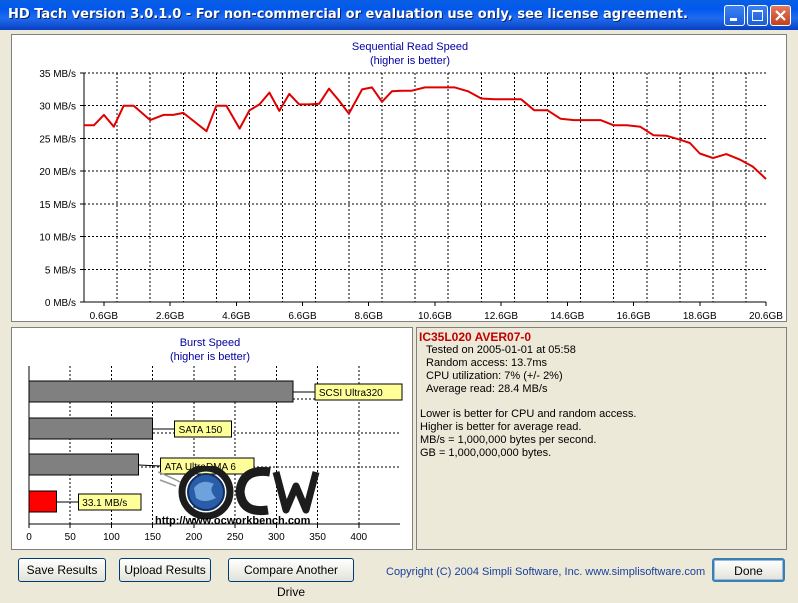 Image resolution: width=798 pixels, height=603 pixels. Describe the element at coordinates (486, 453) in the screenshot. I see `note-gb-definition: GB = 1,000,000,000 bytes.` at that location.